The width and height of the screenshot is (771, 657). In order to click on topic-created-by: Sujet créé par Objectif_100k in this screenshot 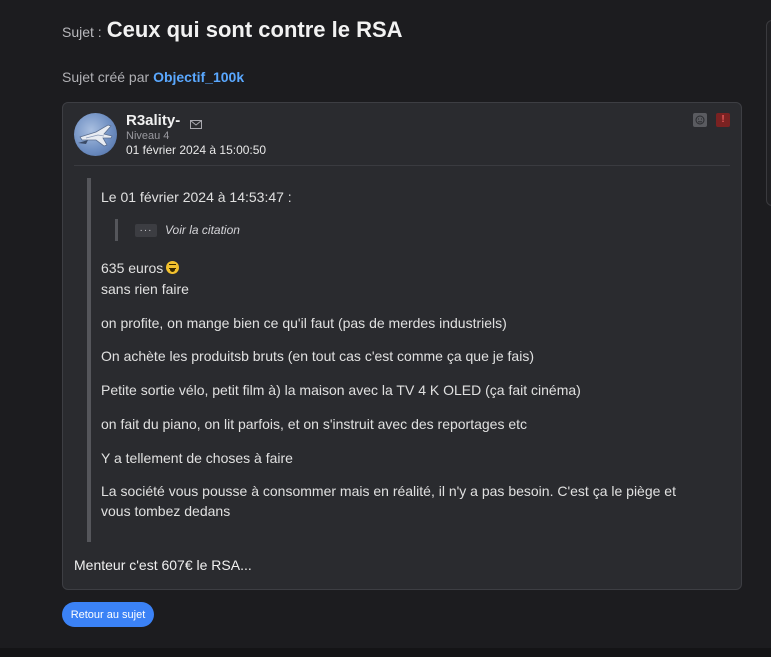, I will do `click(153, 77)`.